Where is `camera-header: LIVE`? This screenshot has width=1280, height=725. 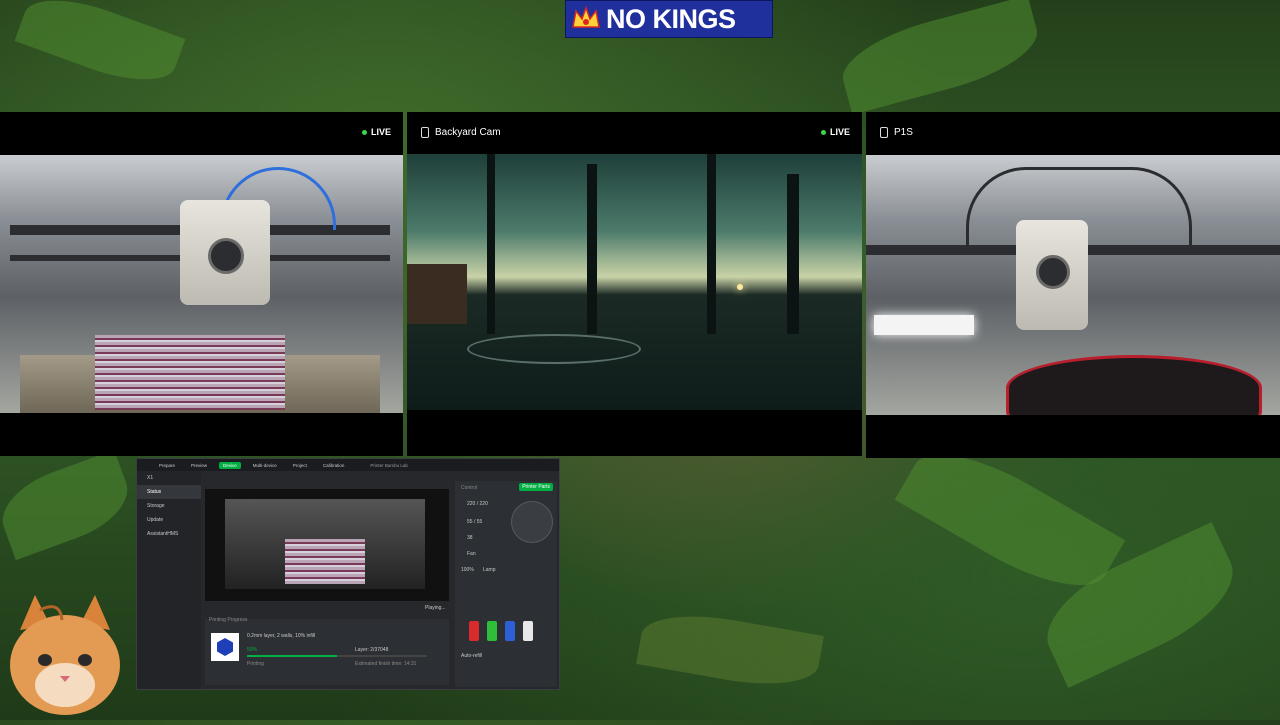 camera-header: LIVE is located at coordinates (201, 132).